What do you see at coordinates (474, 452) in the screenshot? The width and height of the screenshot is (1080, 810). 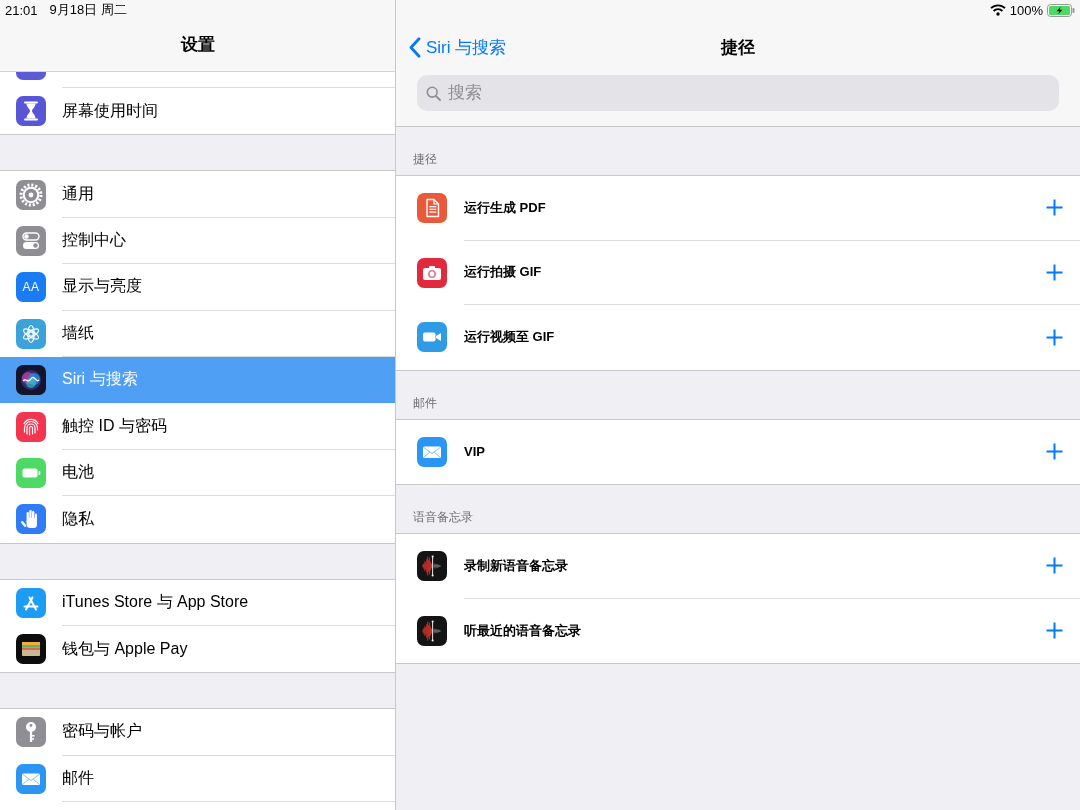 I see `shortcut-label: VIP` at bounding box center [474, 452].